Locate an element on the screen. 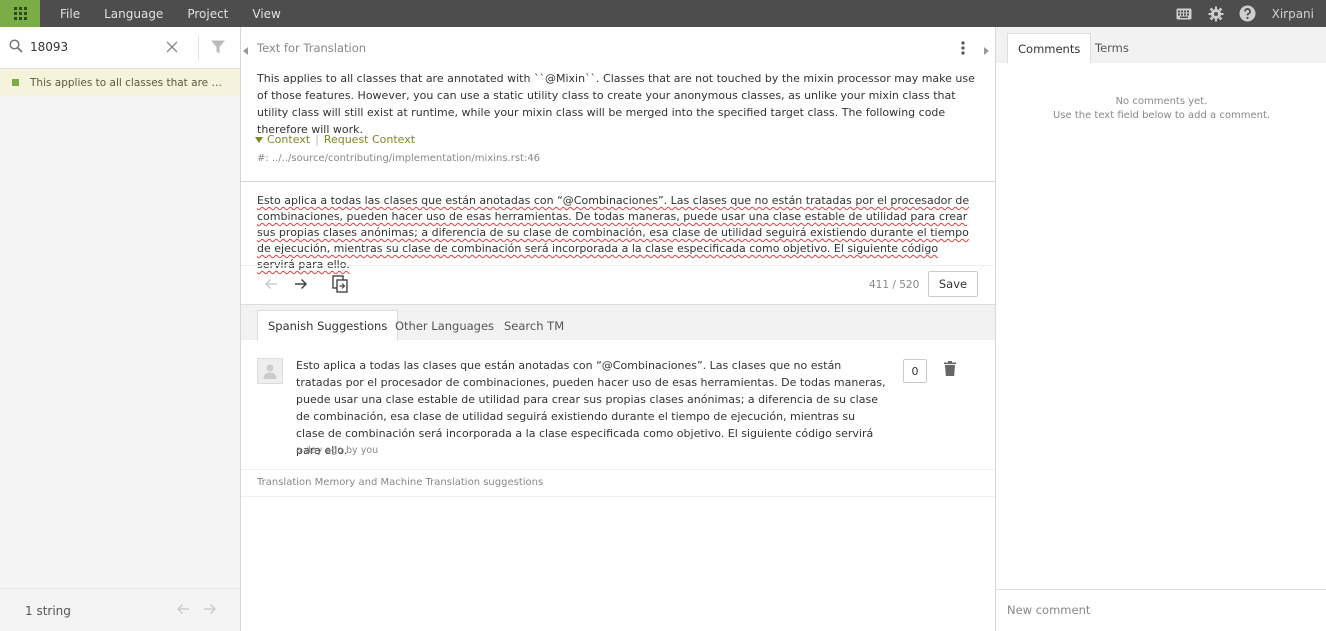  caret-down-icon is located at coordinates (259, 139).